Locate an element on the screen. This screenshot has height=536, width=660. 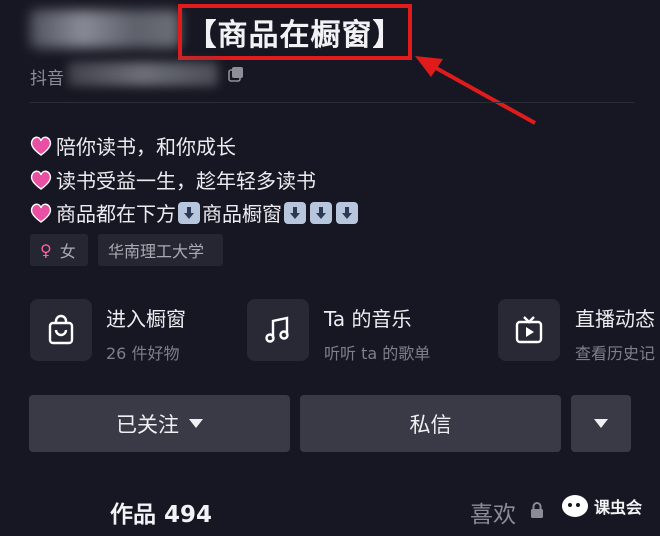
blurred-username is located at coordinates (105, 29).